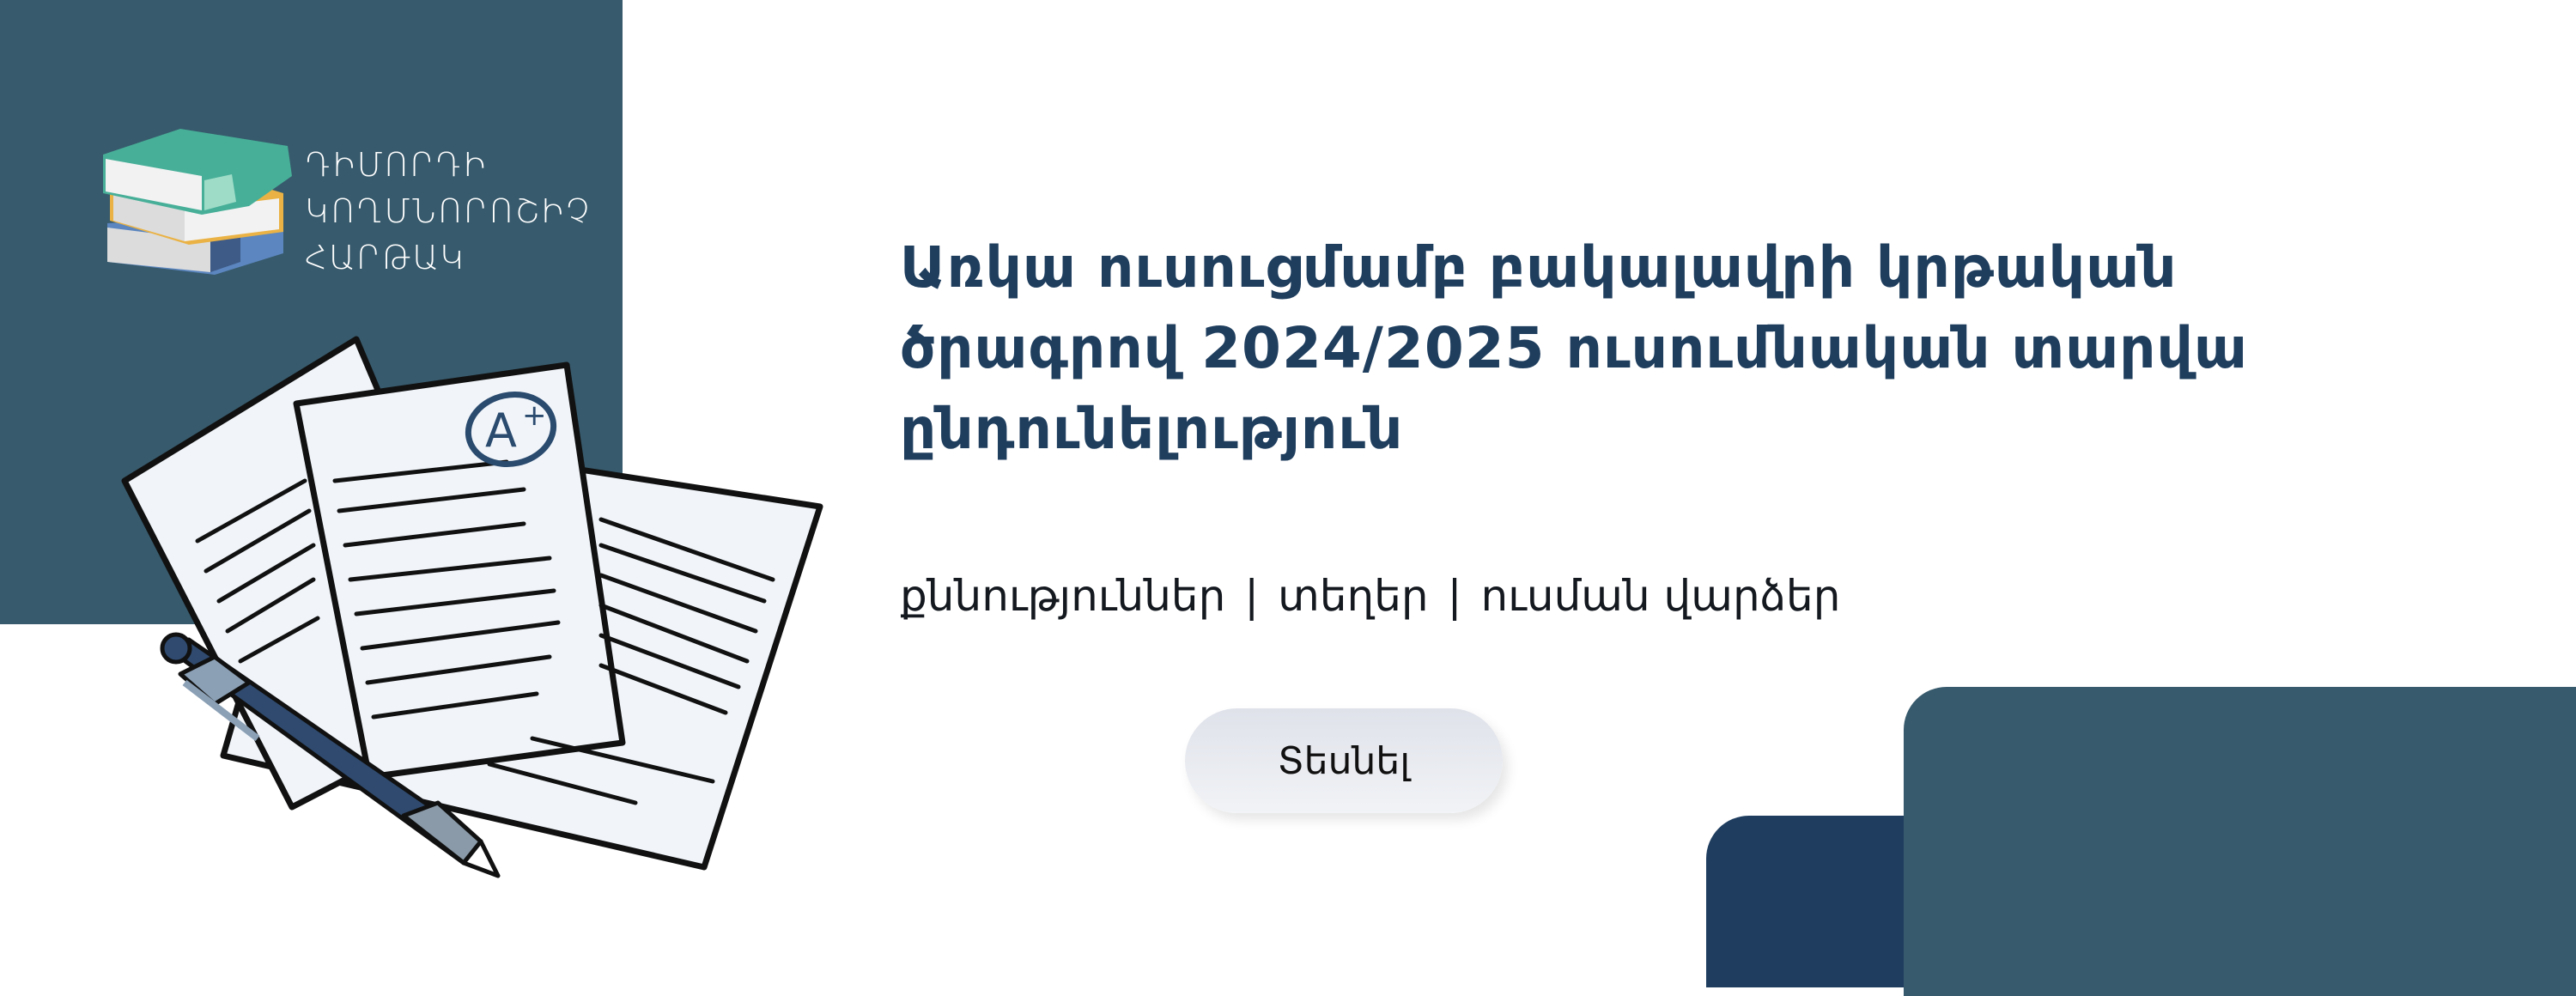 Image resolution: width=2576 pixels, height=996 pixels. Describe the element at coordinates (472, 607) in the screenshot. I see `exam-papers-illustration: A +` at that location.